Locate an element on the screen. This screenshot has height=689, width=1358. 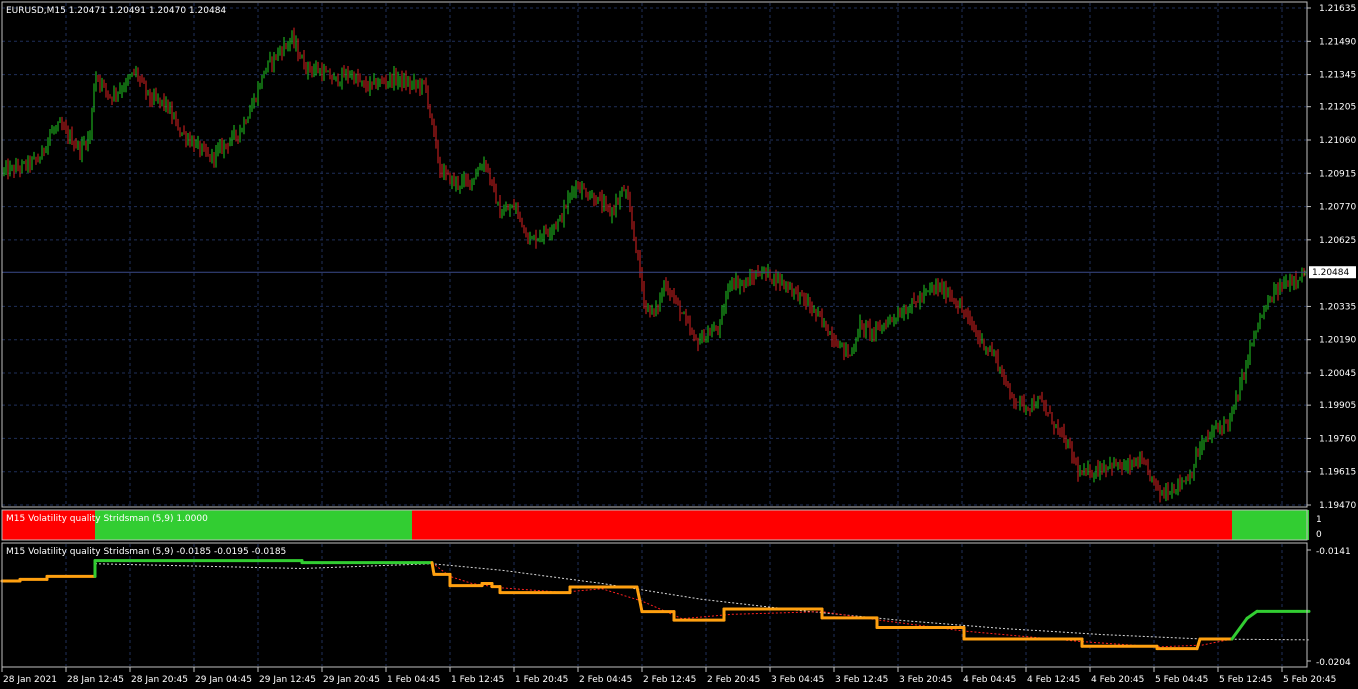
vbar-scale-0: 0 is located at coordinates (1319, 535).